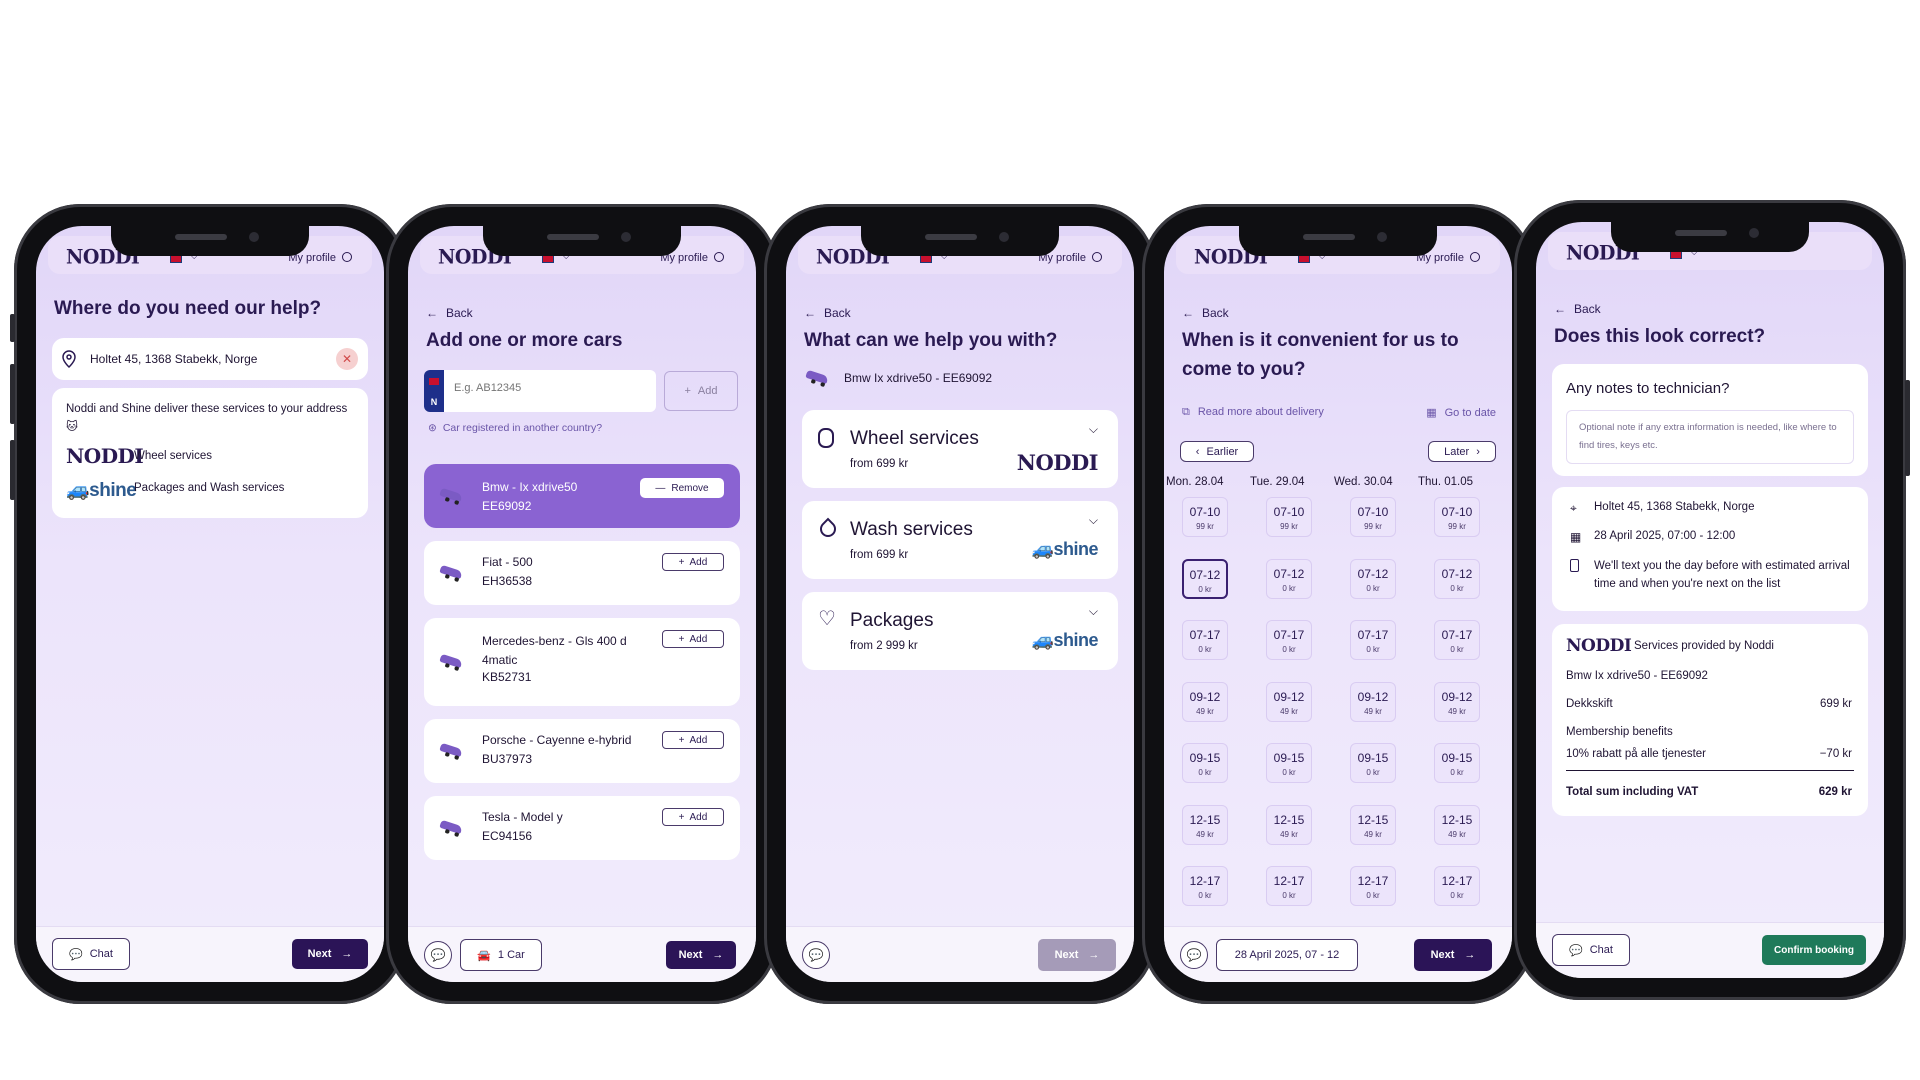 The width and height of the screenshot is (1920, 1080). What do you see at coordinates (582, 828) in the screenshot?
I see `car-card: Tesla - Model y EC94156 + Add` at bounding box center [582, 828].